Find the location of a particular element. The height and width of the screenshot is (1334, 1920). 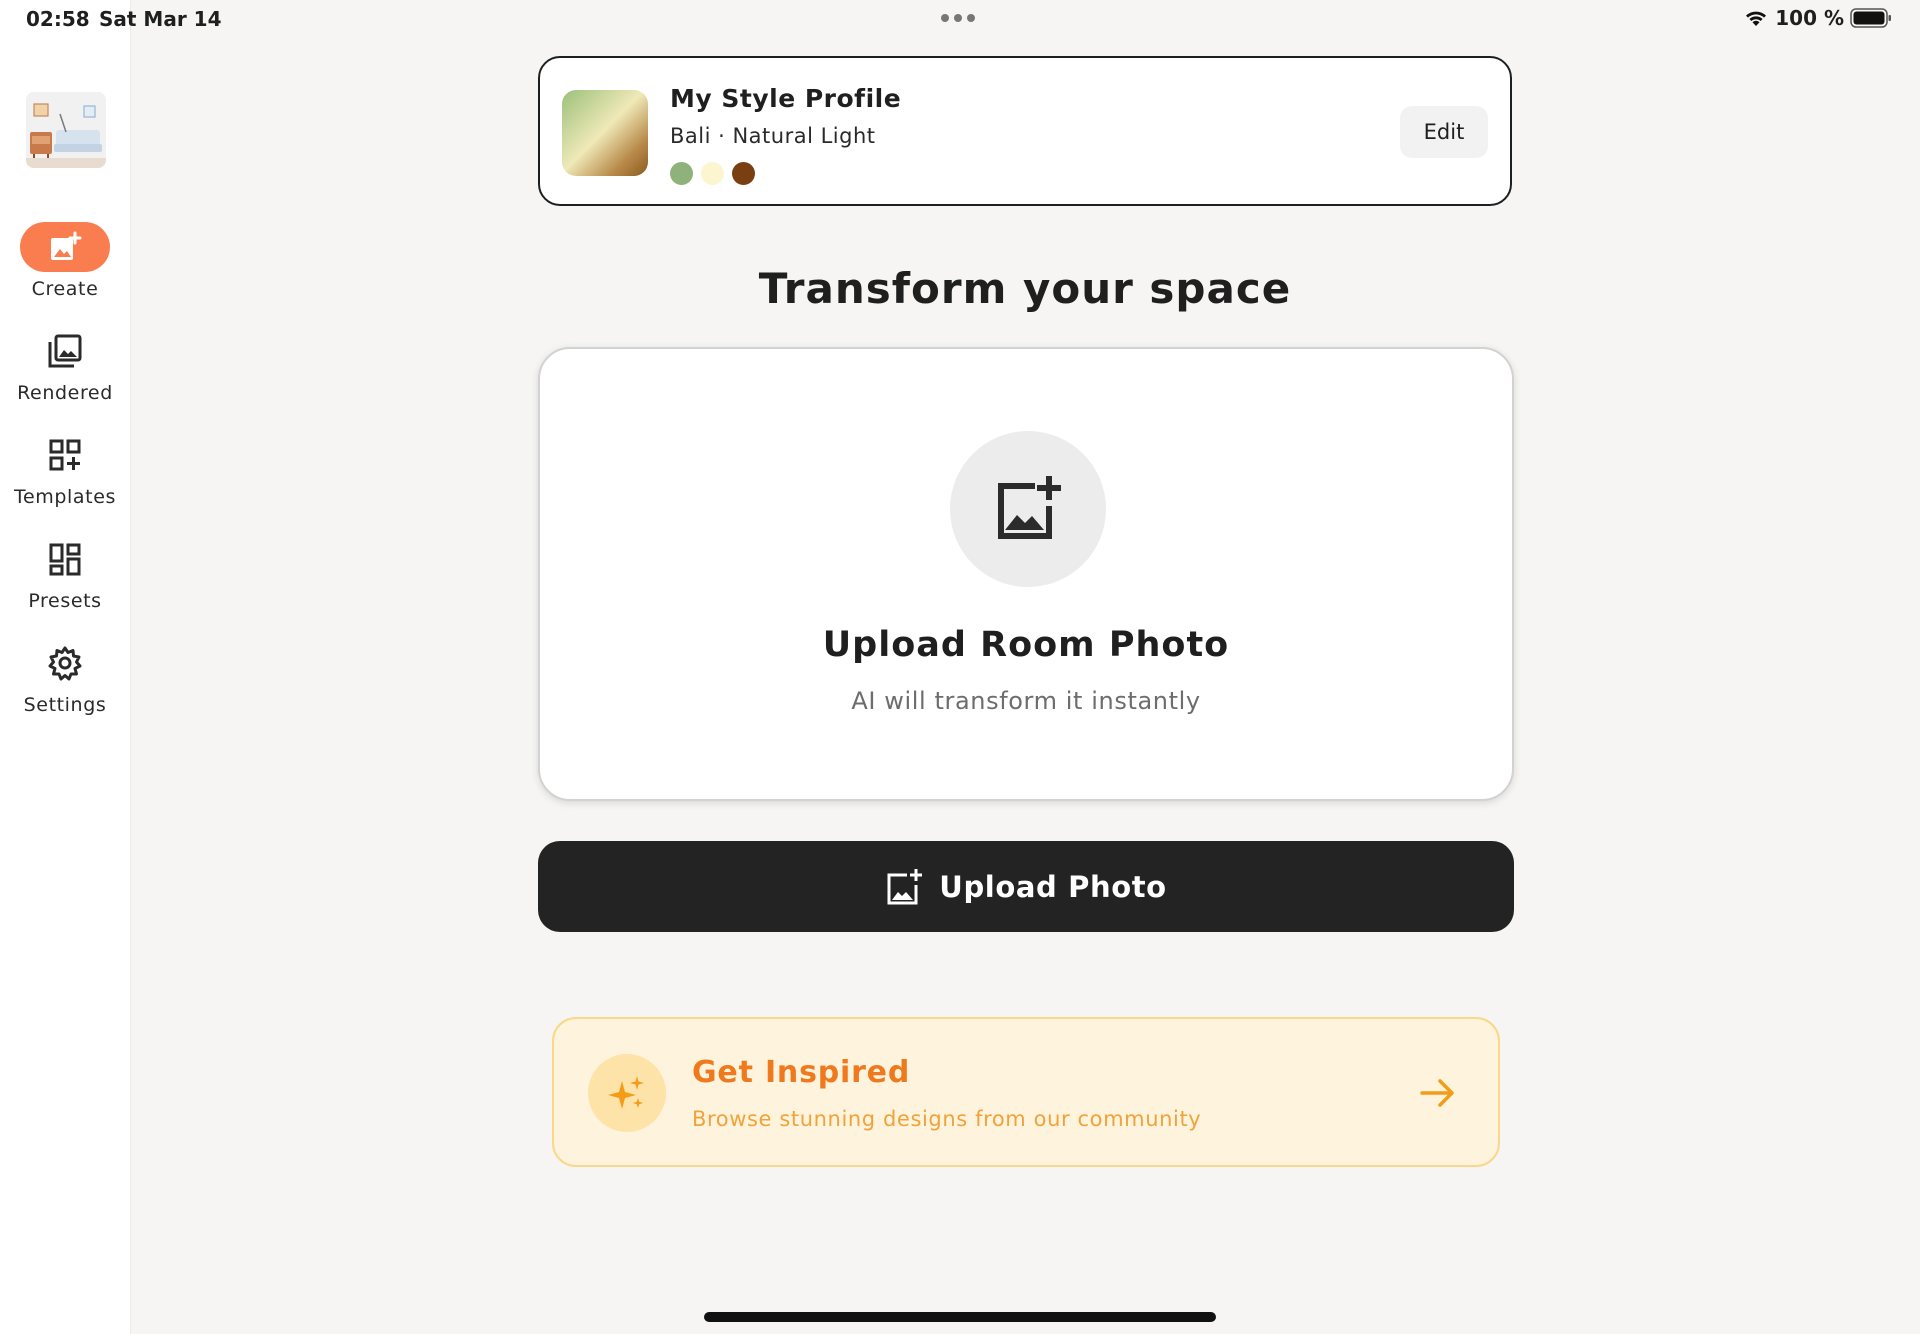

status-date: Sat Mar 14 is located at coordinates (160, 19).